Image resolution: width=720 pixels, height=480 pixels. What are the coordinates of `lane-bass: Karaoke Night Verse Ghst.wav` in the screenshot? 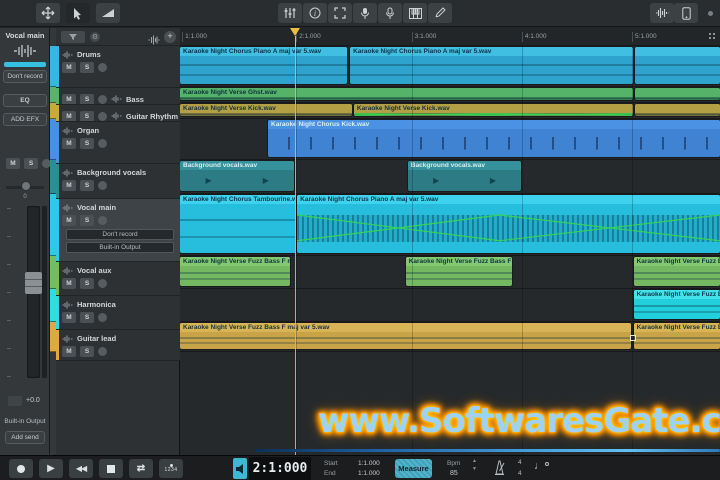 It's located at (450, 95).